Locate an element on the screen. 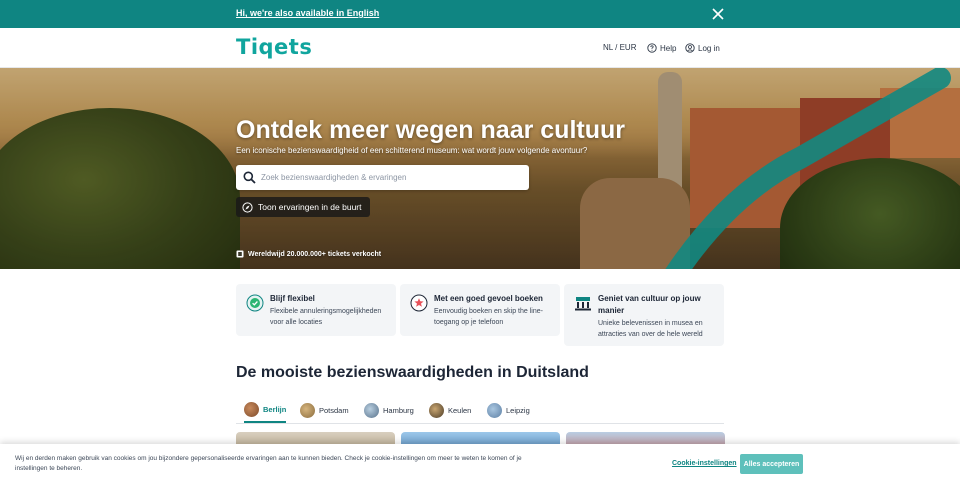 This screenshot has height=485, width=960. cookie-settings-link: Cookie-instellingen is located at coordinates (704, 463).